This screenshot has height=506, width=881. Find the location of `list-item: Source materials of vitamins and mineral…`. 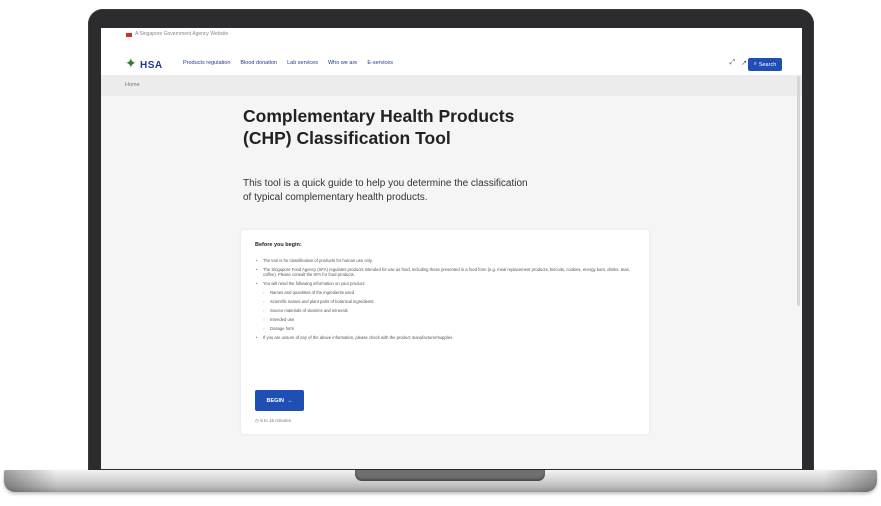

list-item: Source materials of vitamins and mineral… is located at coordinates (448, 310).